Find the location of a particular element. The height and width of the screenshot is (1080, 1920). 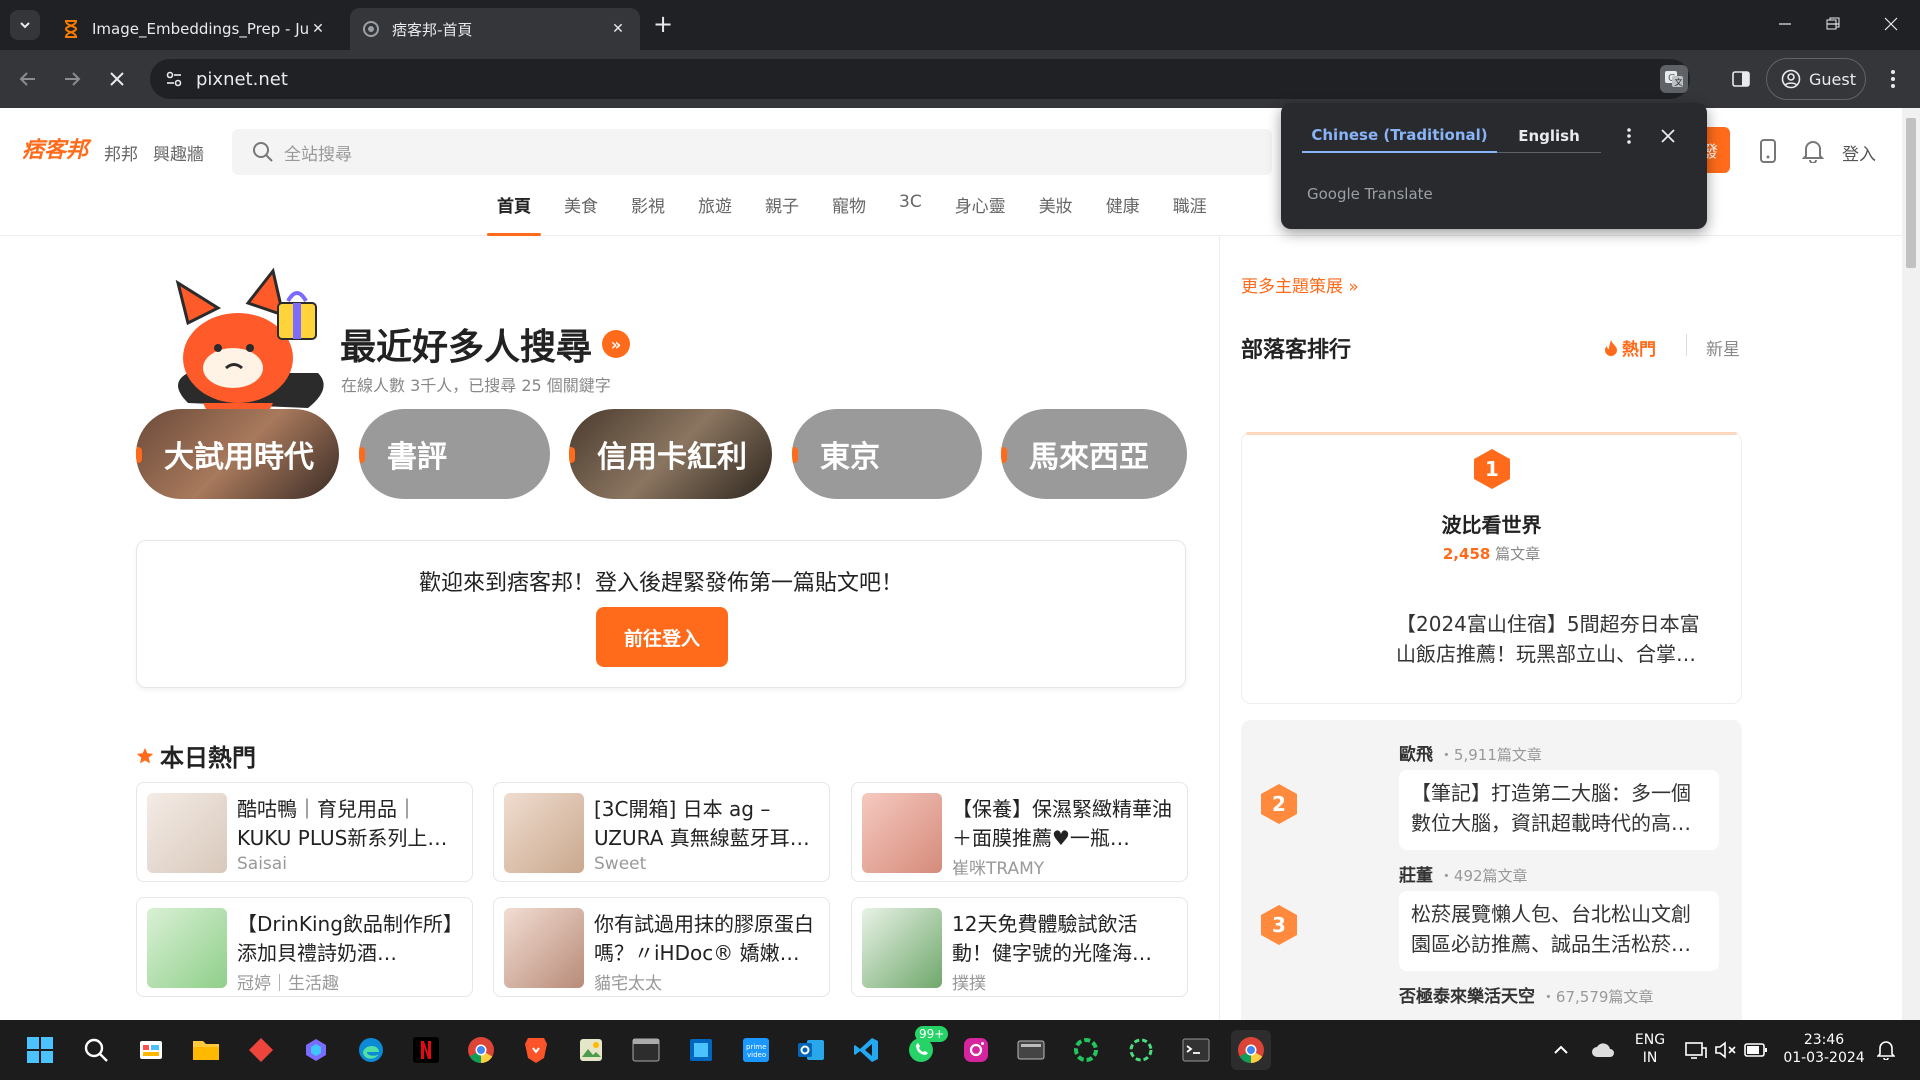

post-card: 12天免費體驗試飲活動！健字號的光隆海… 撲撲 is located at coordinates (1019, 947).